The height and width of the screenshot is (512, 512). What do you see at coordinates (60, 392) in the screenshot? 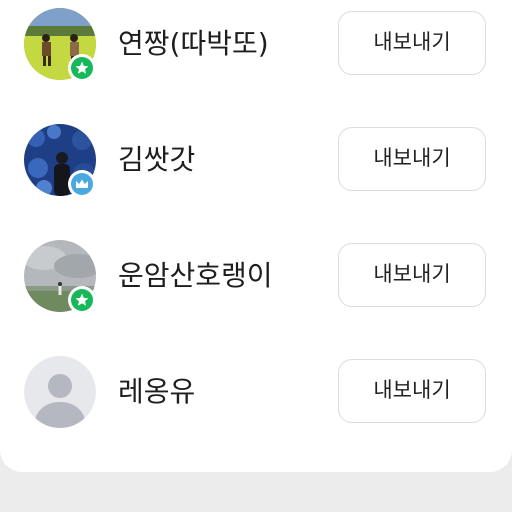
I see `default-avatar-icon` at bounding box center [60, 392].